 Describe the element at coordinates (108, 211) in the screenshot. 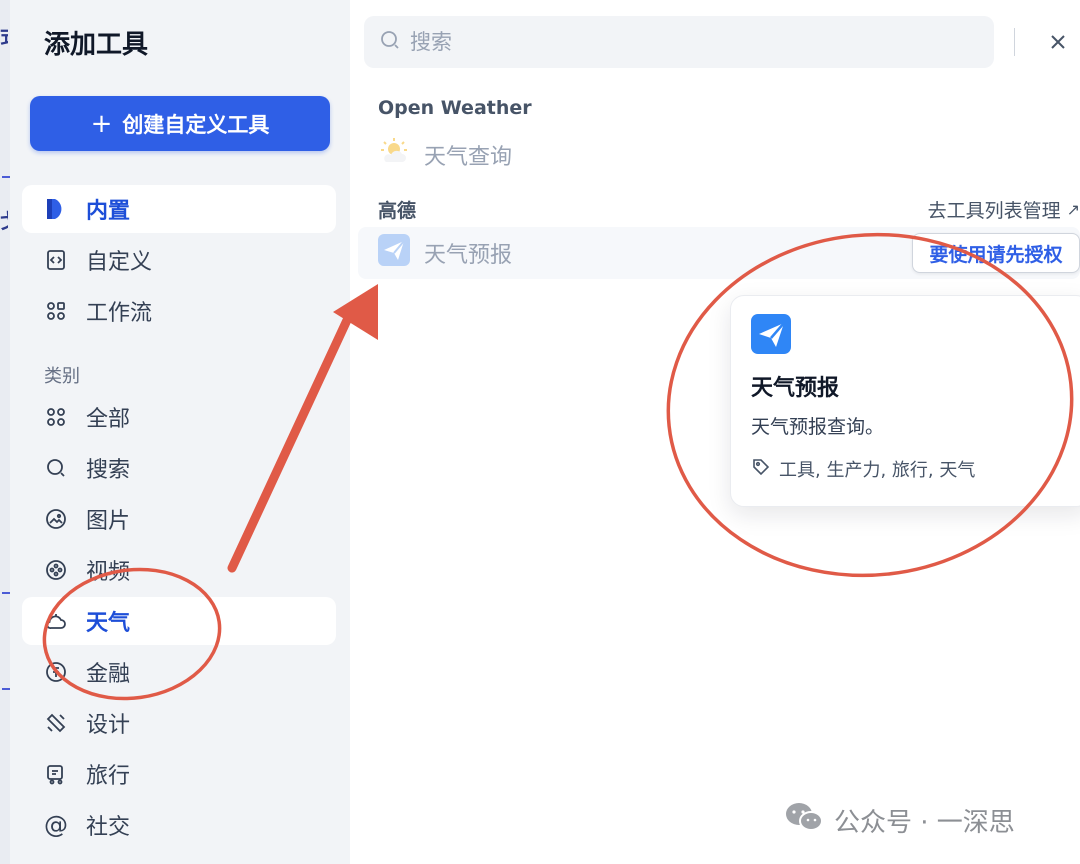

I see `sidebar-item-label: 内置` at that location.